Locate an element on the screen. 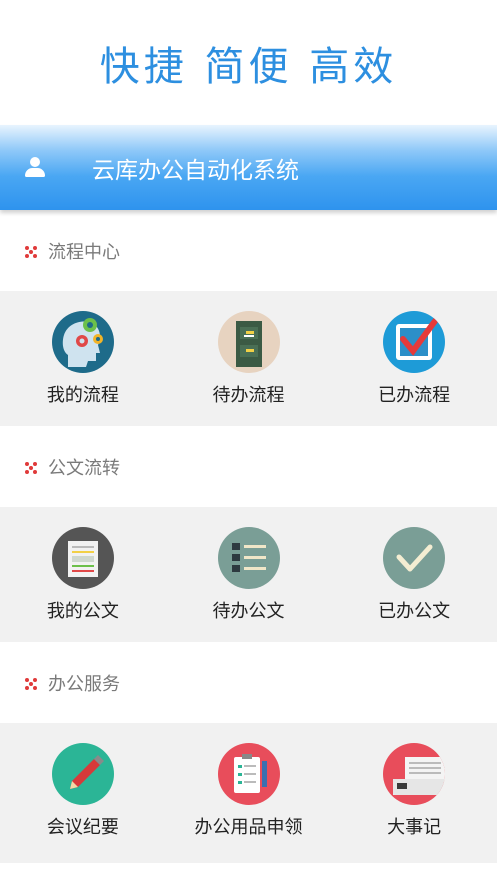 This screenshot has width=497, height=883. chronicle-button: 大事记 is located at coordinates (414, 793).